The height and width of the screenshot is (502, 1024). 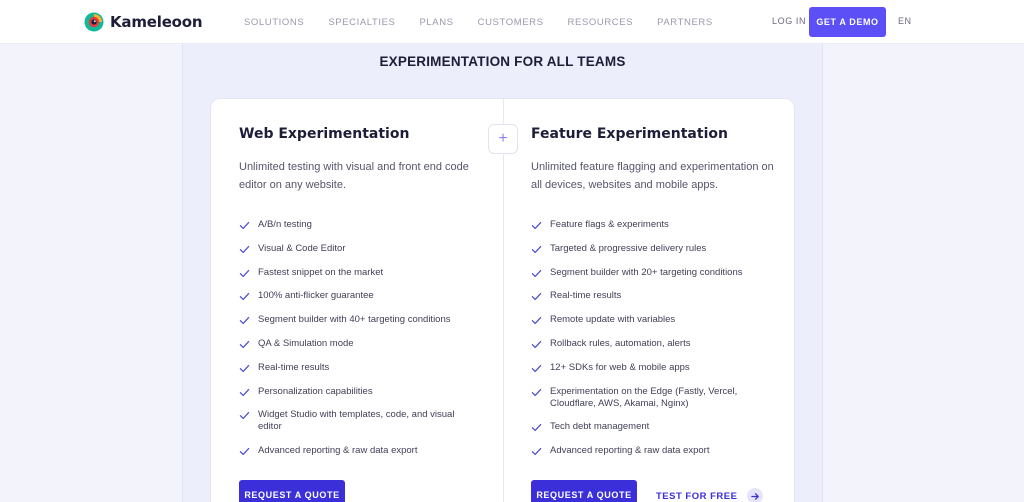 I want to click on feature-feature-item: Advanced reporting & raw data export, so click(x=651, y=451).